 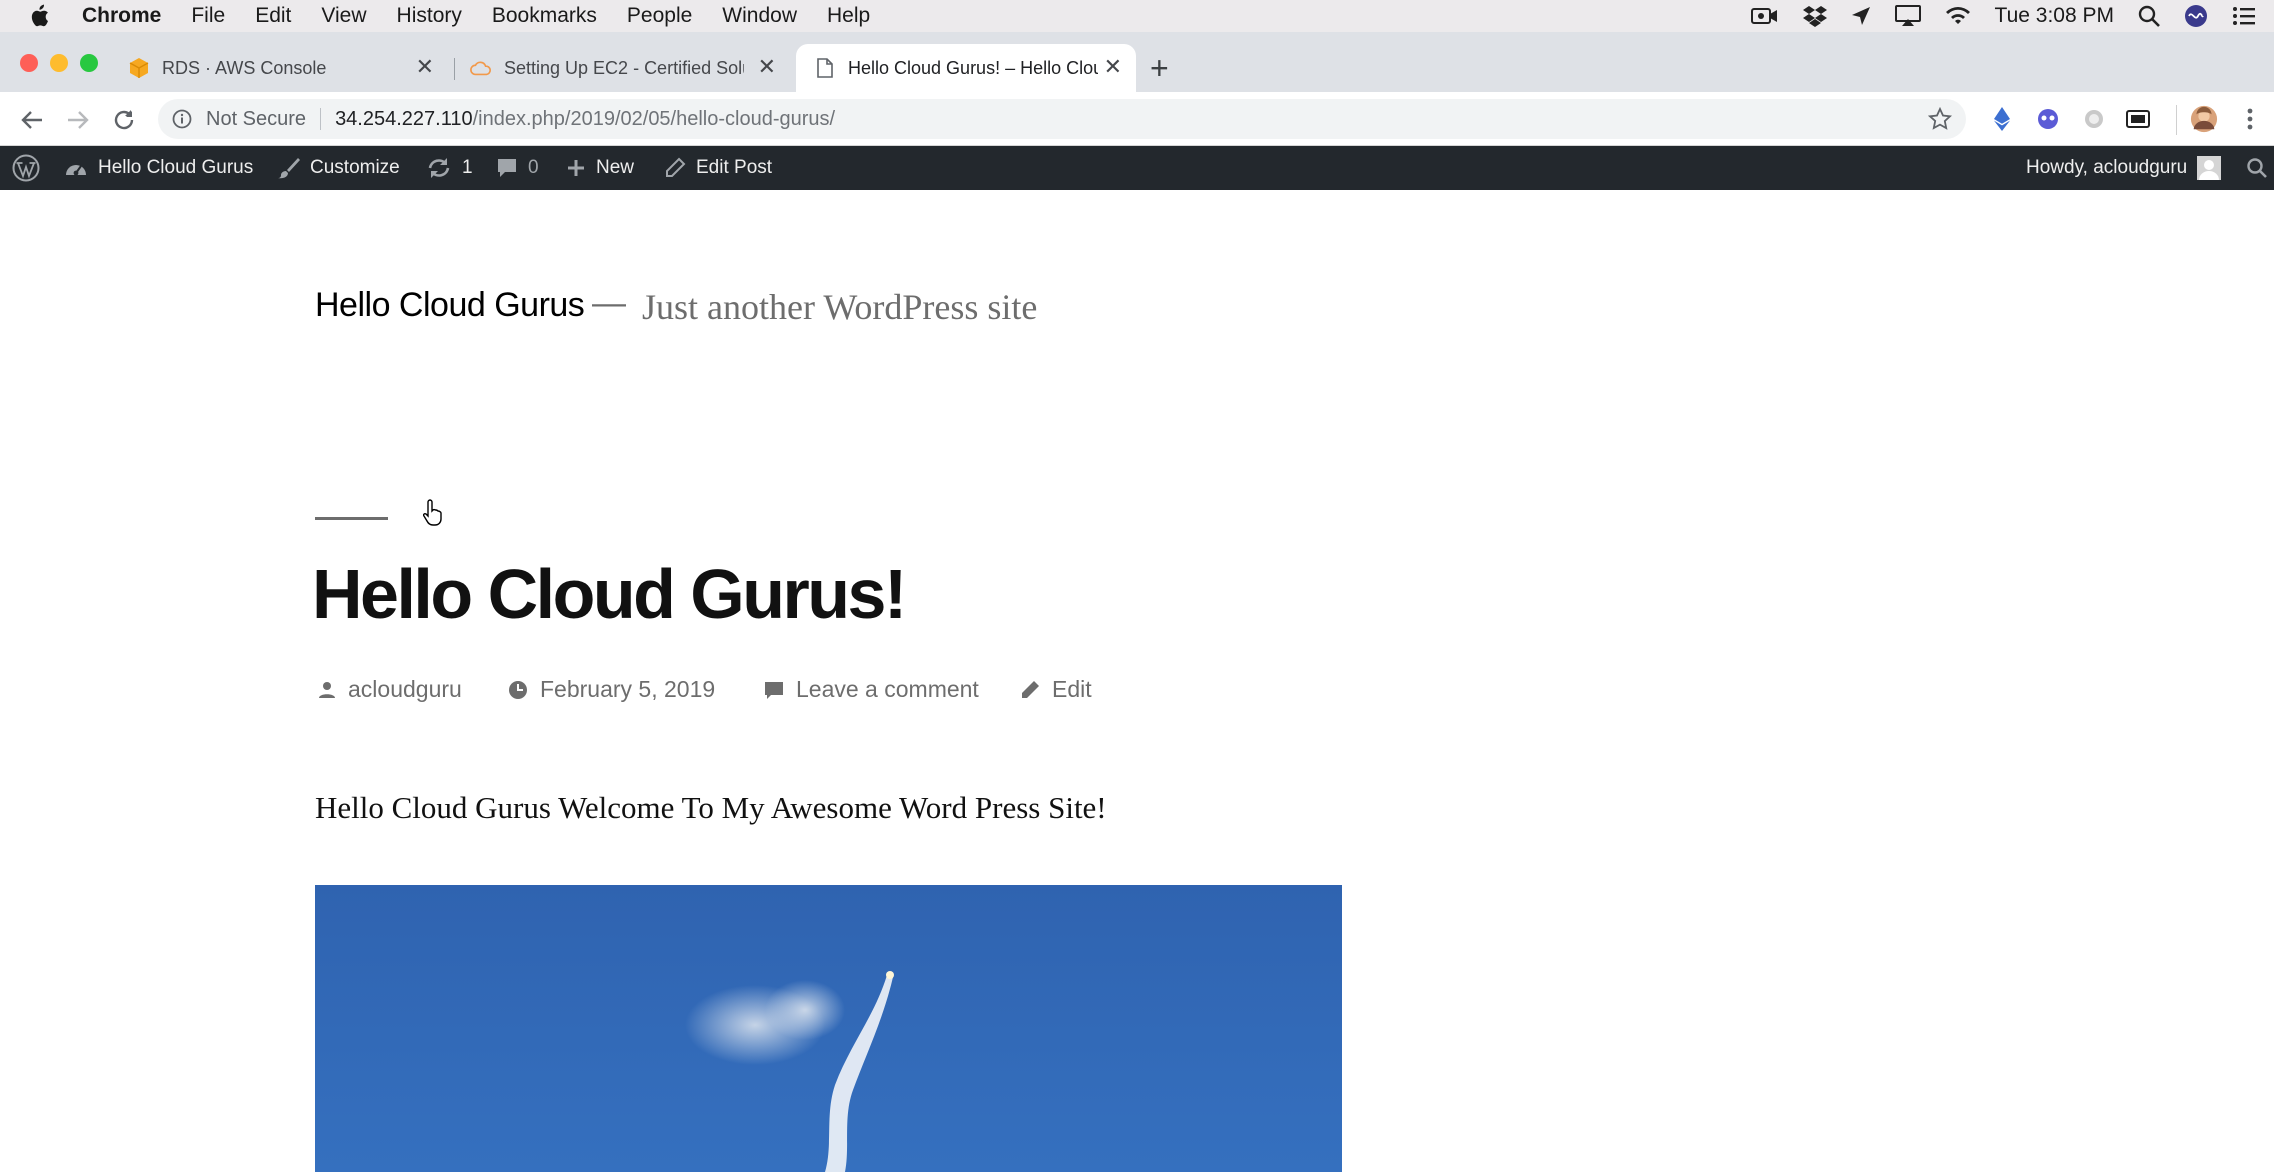 What do you see at coordinates (2176, 120) in the screenshot?
I see `toolbar-divider` at bounding box center [2176, 120].